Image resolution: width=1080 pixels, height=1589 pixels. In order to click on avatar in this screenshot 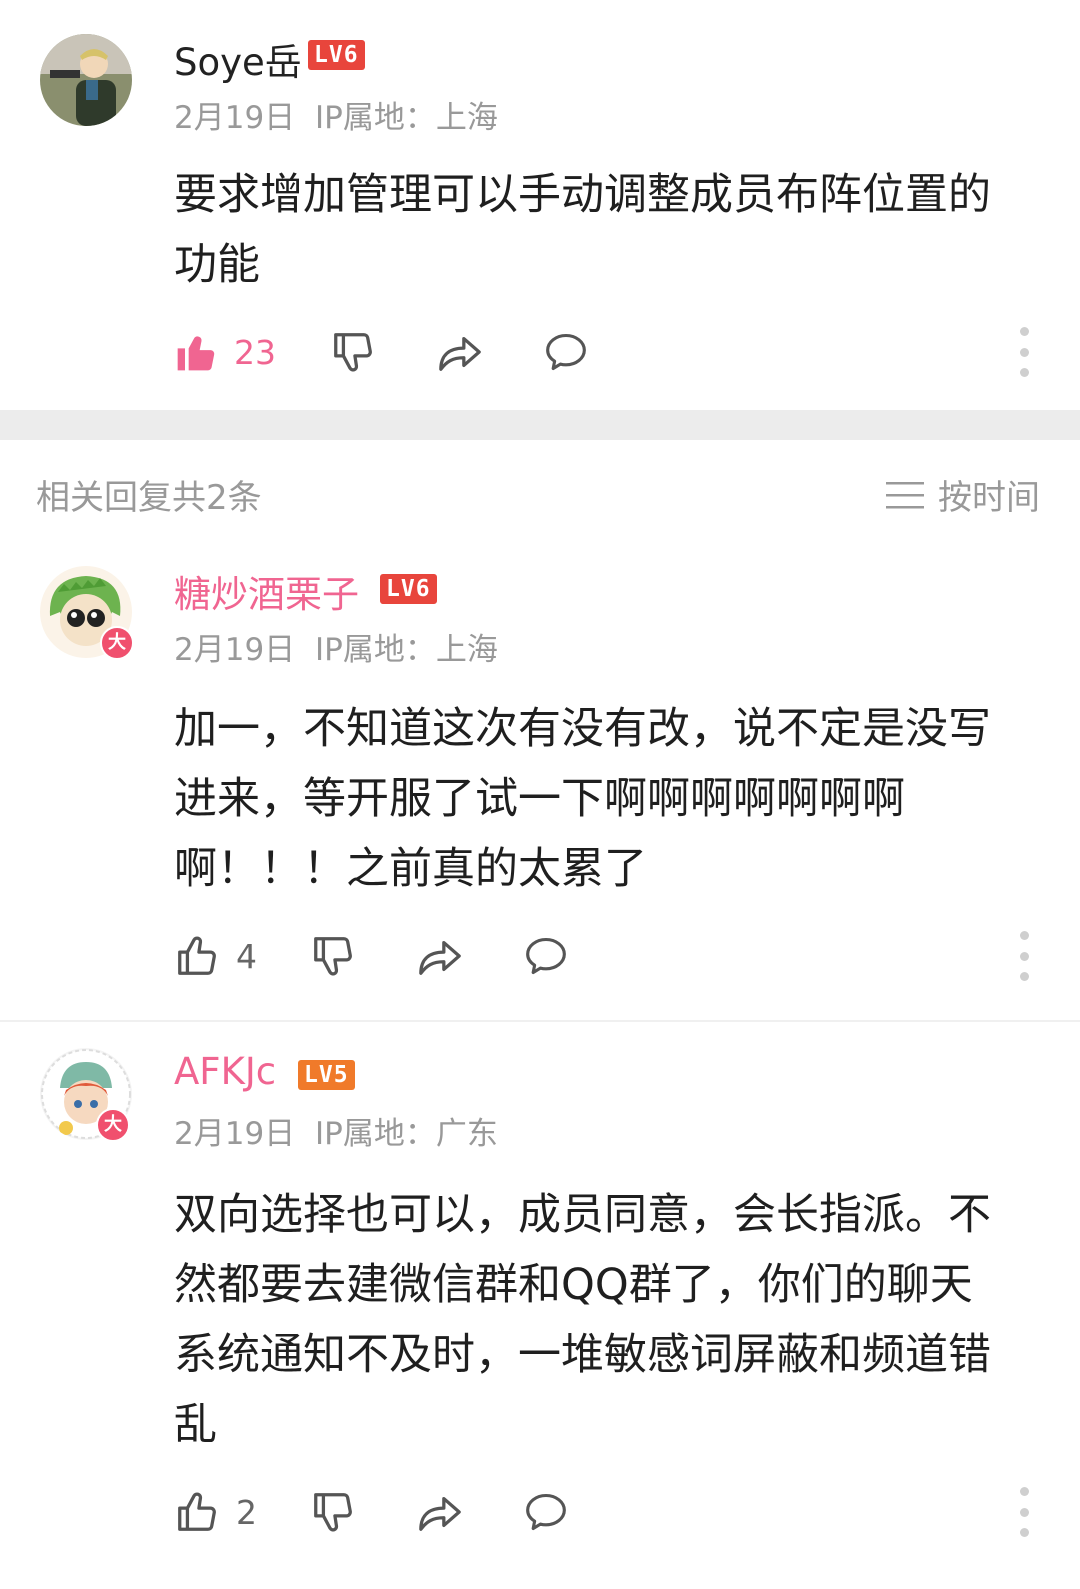, I will do `click(86, 80)`.